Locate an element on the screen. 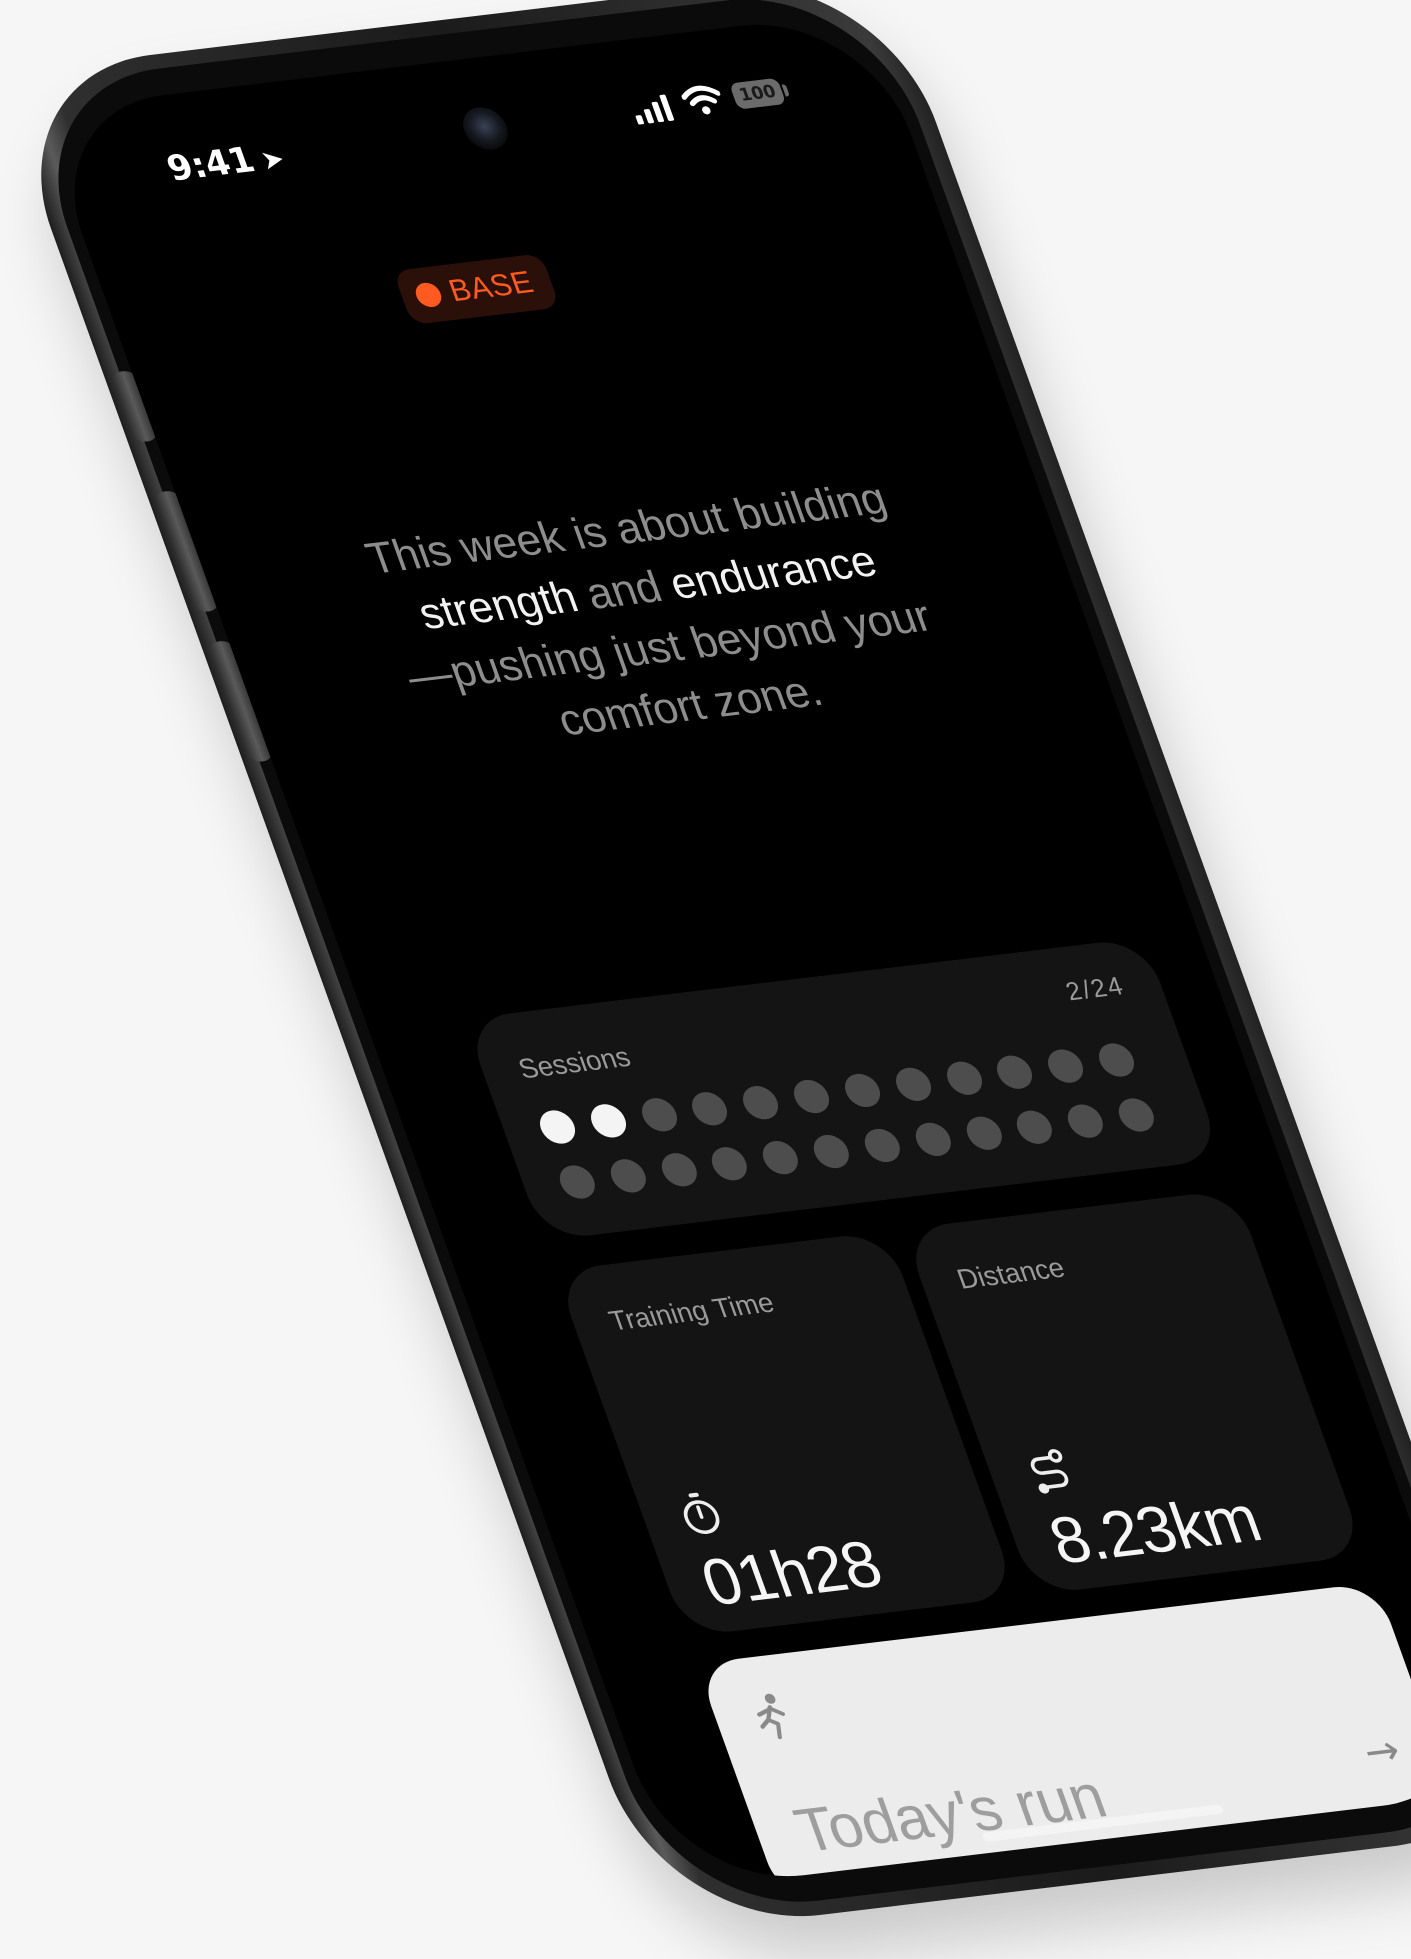  arrow-right-icon: → is located at coordinates (1381, 1751).